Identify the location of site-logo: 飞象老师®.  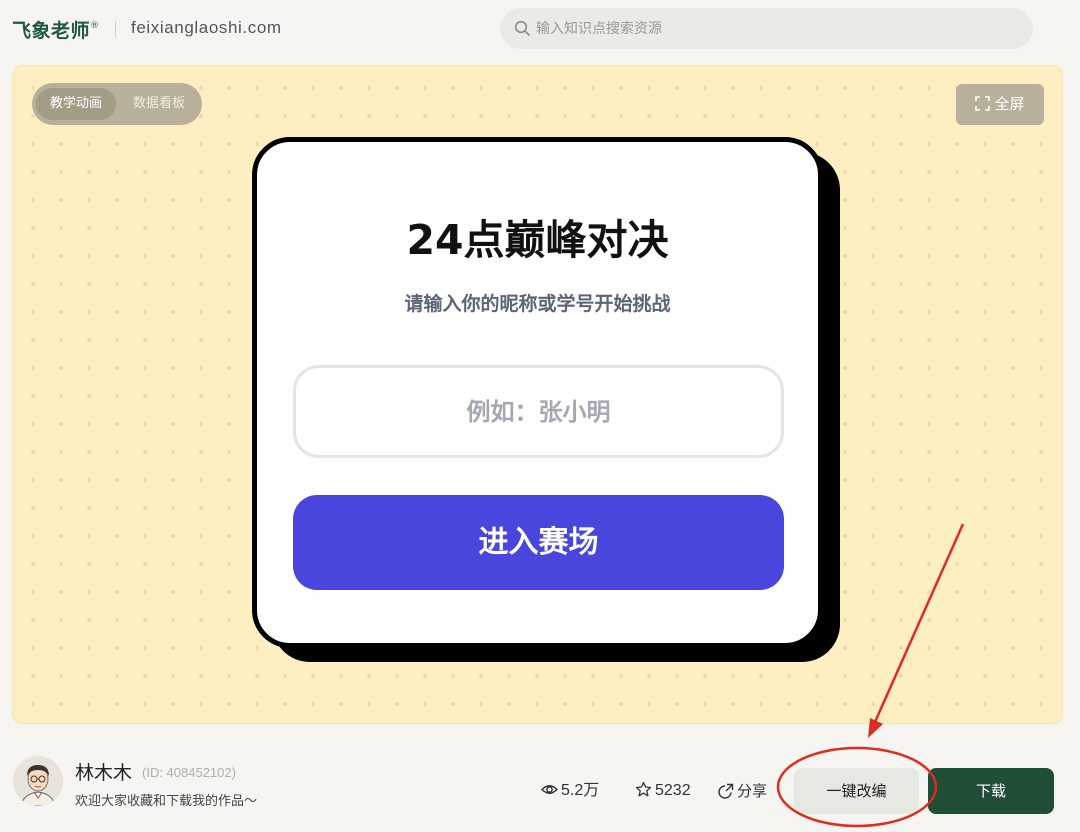
(56, 29).